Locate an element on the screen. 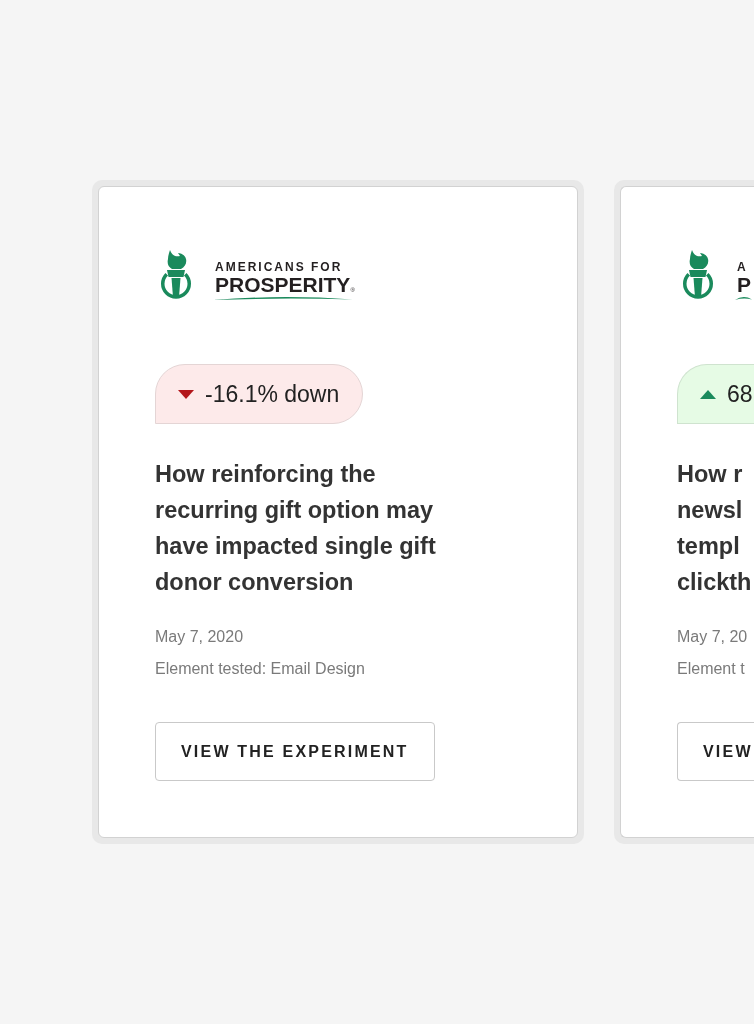  swoosh-icon is located at coordinates (743, 298).